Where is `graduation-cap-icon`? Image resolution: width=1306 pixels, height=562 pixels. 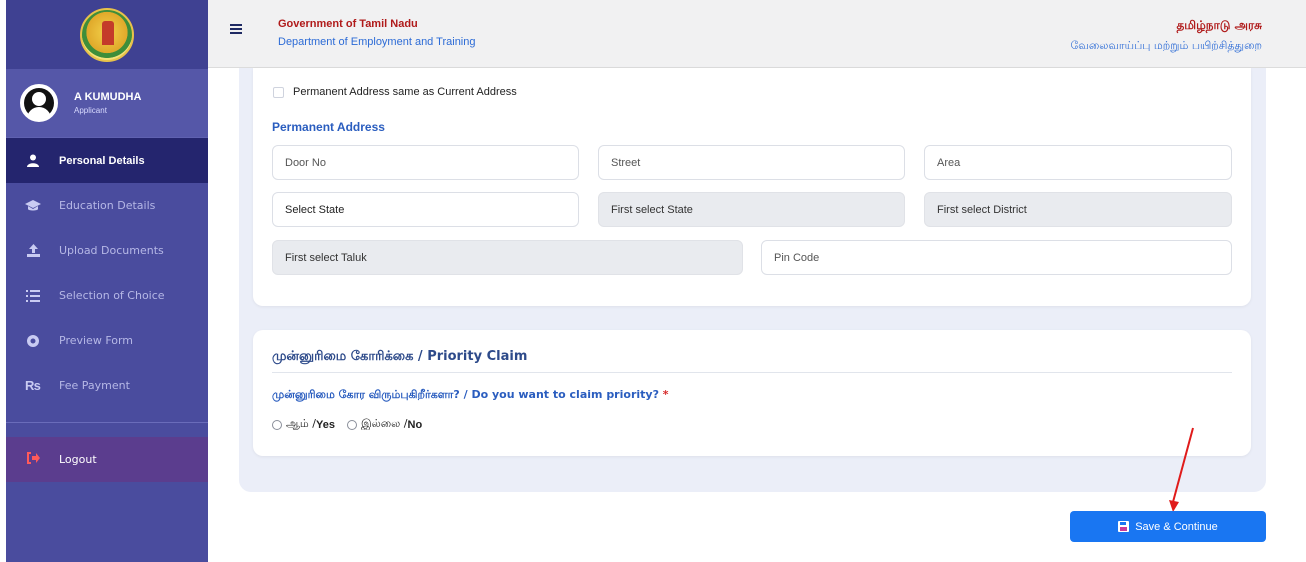 graduation-cap-icon is located at coordinates (33, 206).